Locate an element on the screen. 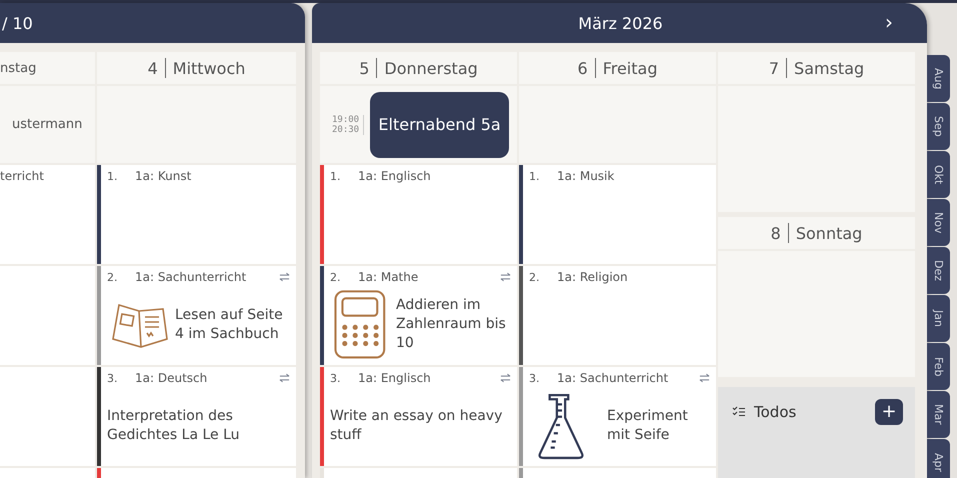  month-tab: Dez is located at coordinates (938, 270).